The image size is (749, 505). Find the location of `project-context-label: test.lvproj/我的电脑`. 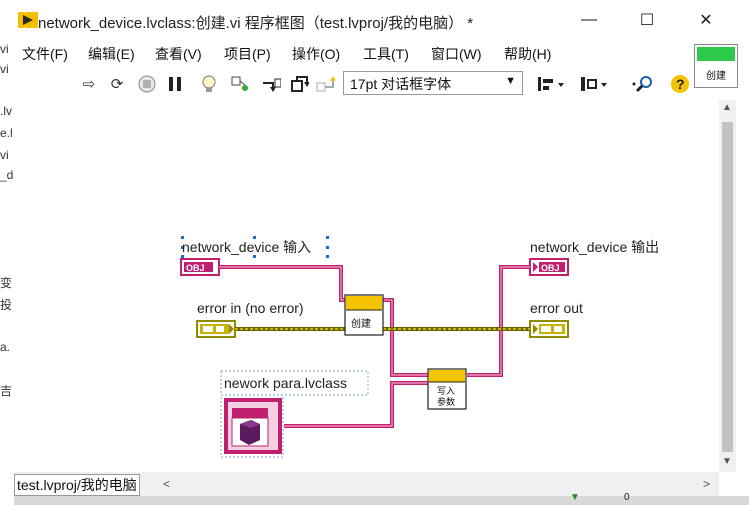

project-context-label: test.lvproj/我的电脑 is located at coordinates (77, 485).